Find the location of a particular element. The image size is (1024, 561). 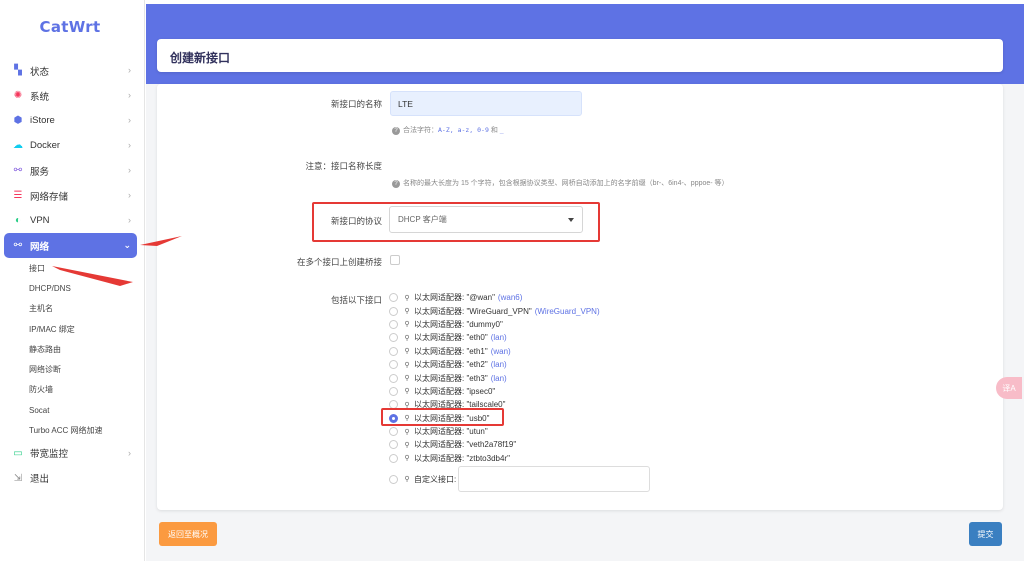

sidebar-item-2: ⬢ iStore › is located at coordinates (70, 120).